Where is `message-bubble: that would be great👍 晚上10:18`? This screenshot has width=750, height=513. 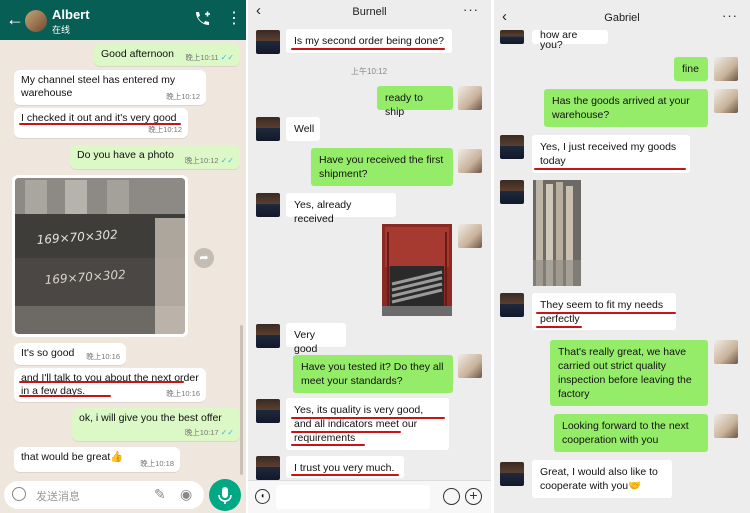
message-bubble: that would be great👍 晚上10:18 is located at coordinates (97, 459).